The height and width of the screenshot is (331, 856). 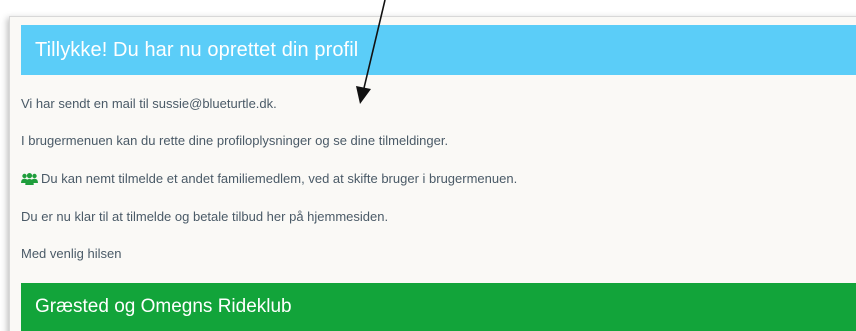 I want to click on users-icon, so click(x=29, y=178).